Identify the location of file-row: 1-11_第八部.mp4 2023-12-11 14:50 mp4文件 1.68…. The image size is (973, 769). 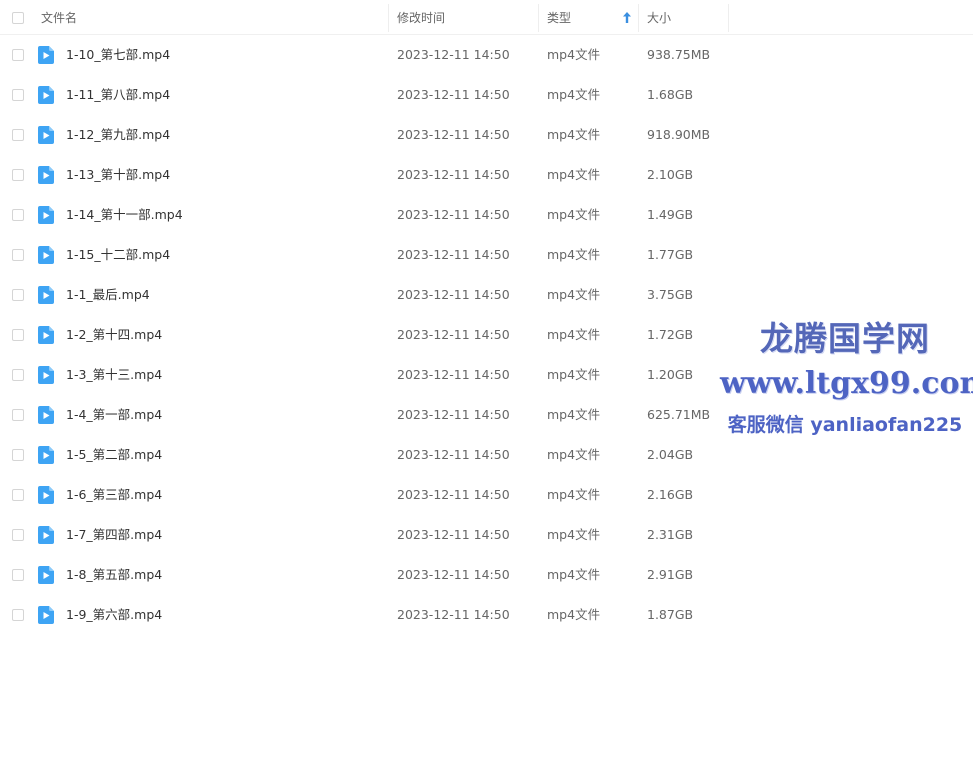
(486, 95).